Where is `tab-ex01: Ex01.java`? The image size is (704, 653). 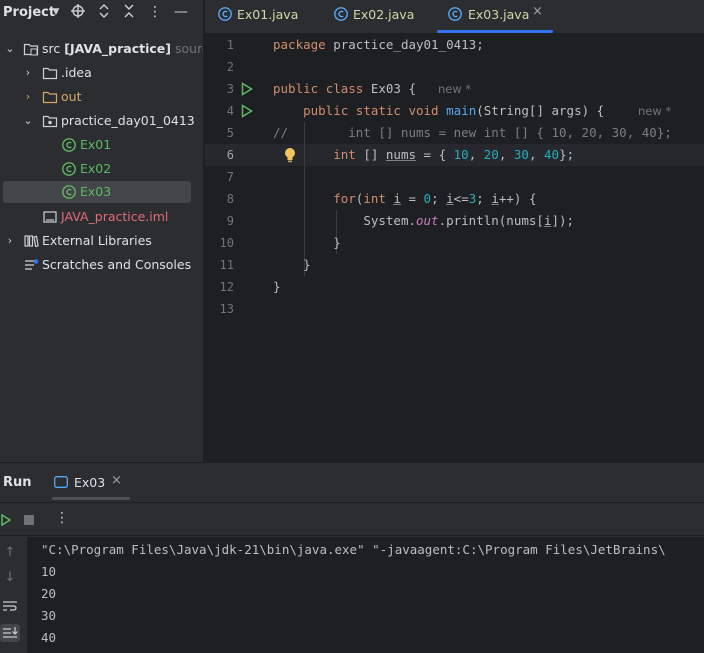
tab-ex01: Ex01.java is located at coordinates (265, 17).